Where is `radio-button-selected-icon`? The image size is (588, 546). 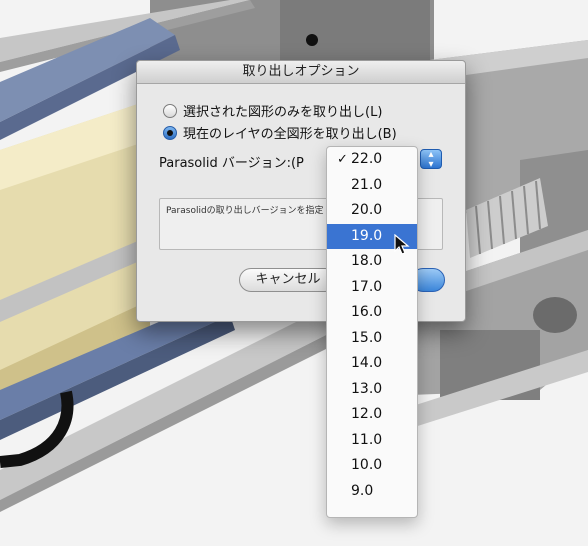
radio-button-selected-icon is located at coordinates (170, 132).